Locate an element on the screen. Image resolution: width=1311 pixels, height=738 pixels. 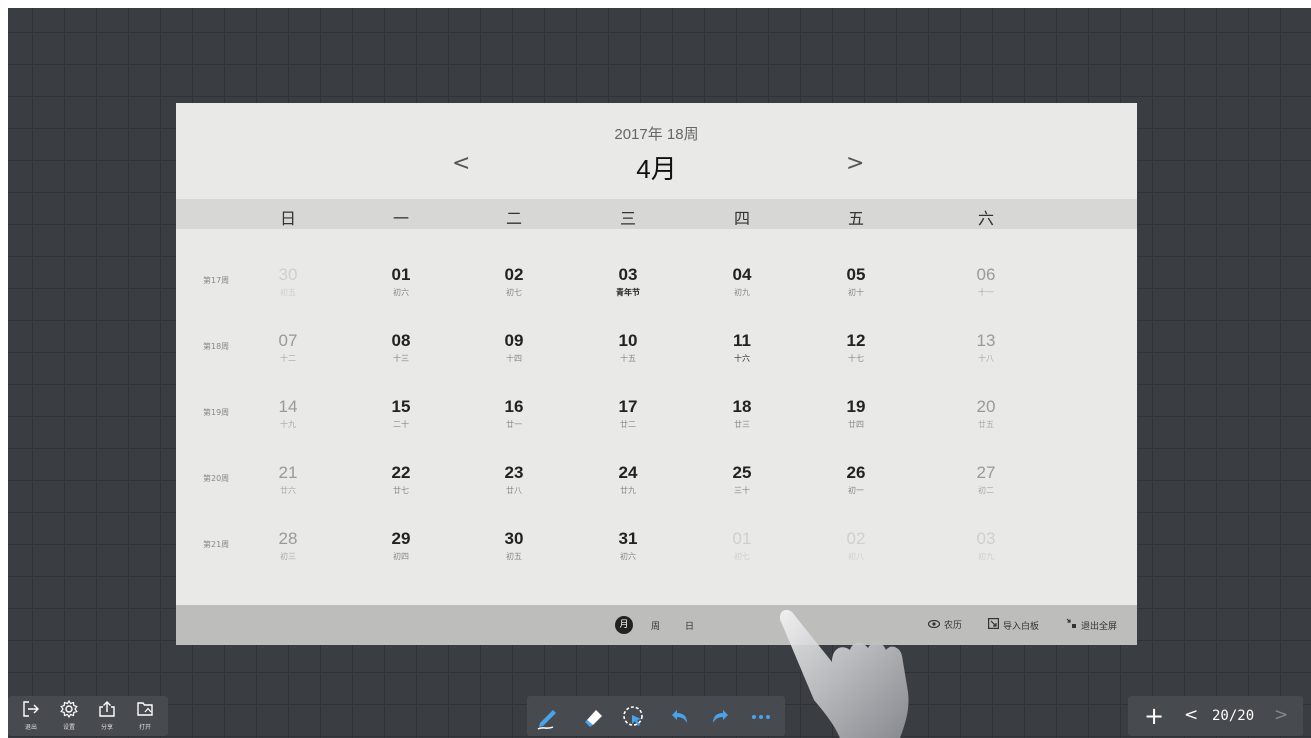
calendar-day-cell: 09 十四 is located at coordinates (514, 347).